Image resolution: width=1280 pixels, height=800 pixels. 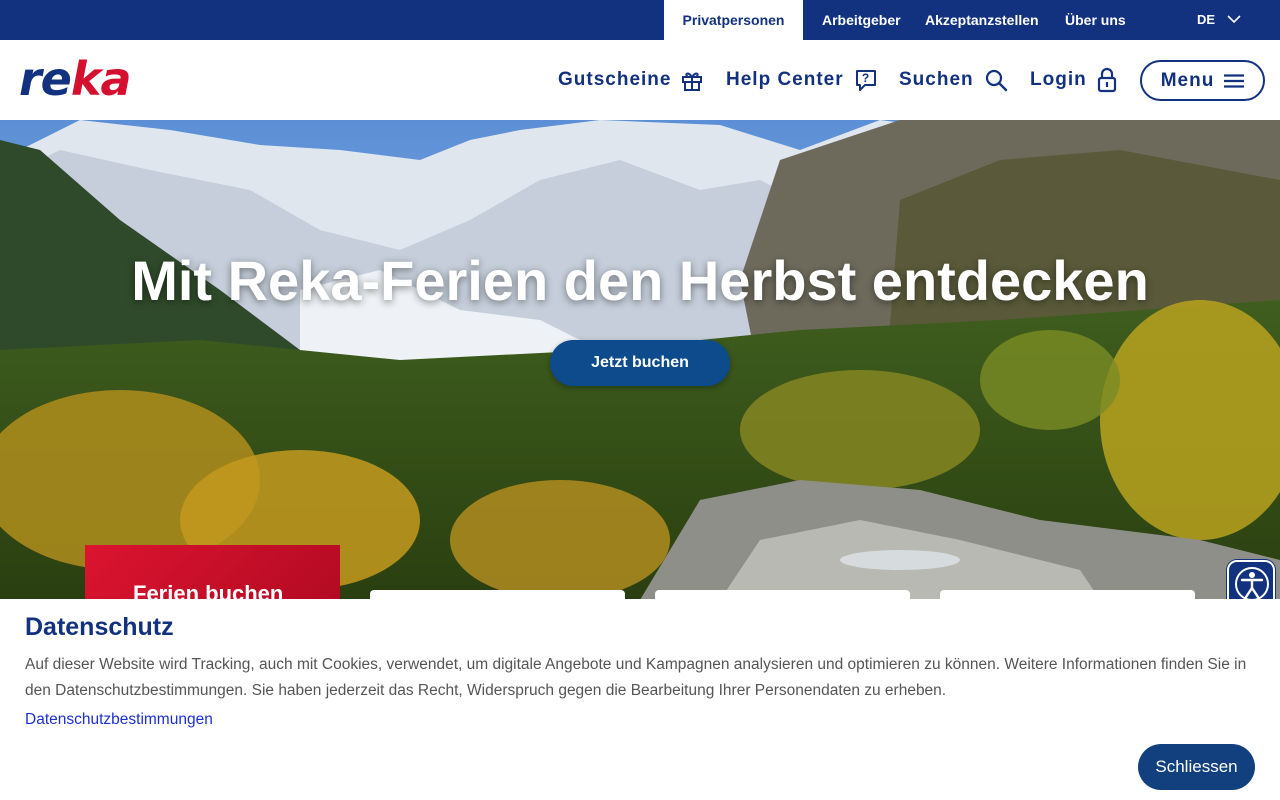 I want to click on nav-login-label: Login, so click(x=1058, y=79).